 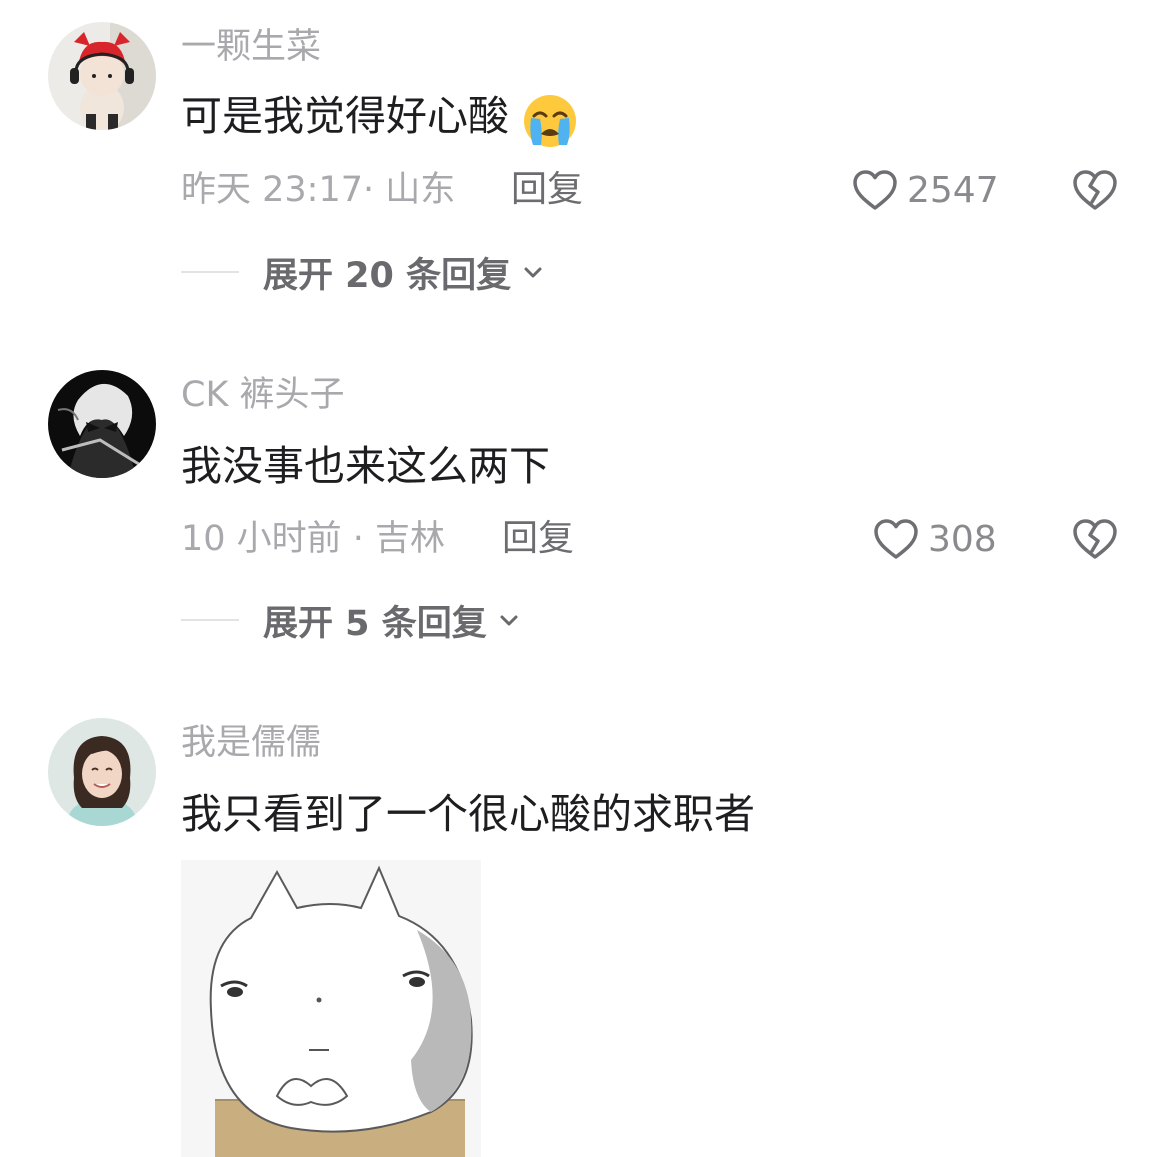 What do you see at coordinates (251, 743) in the screenshot?
I see `username: 我是儒儒` at bounding box center [251, 743].